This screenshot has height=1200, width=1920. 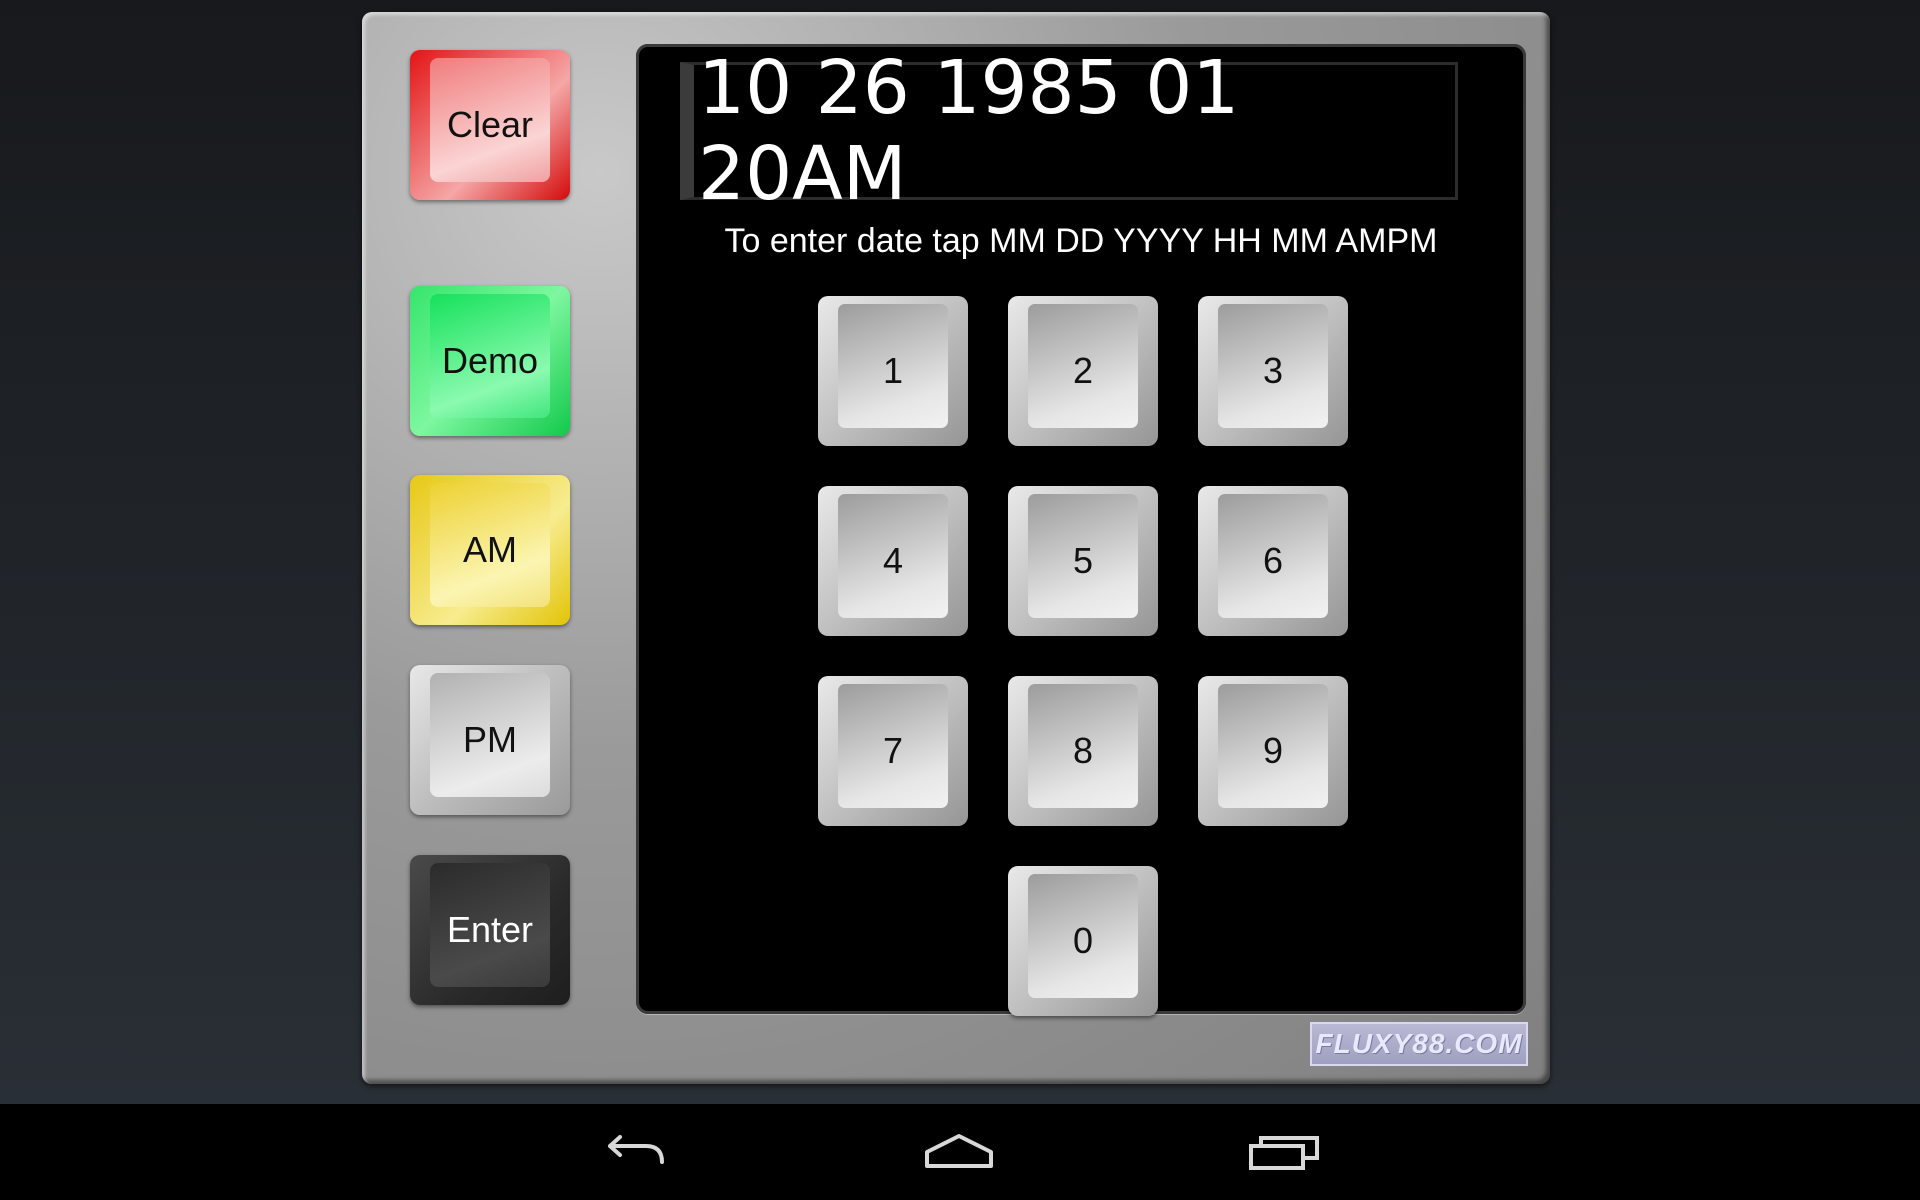 I want to click on key-0-label: 0, so click(x=1083, y=940).